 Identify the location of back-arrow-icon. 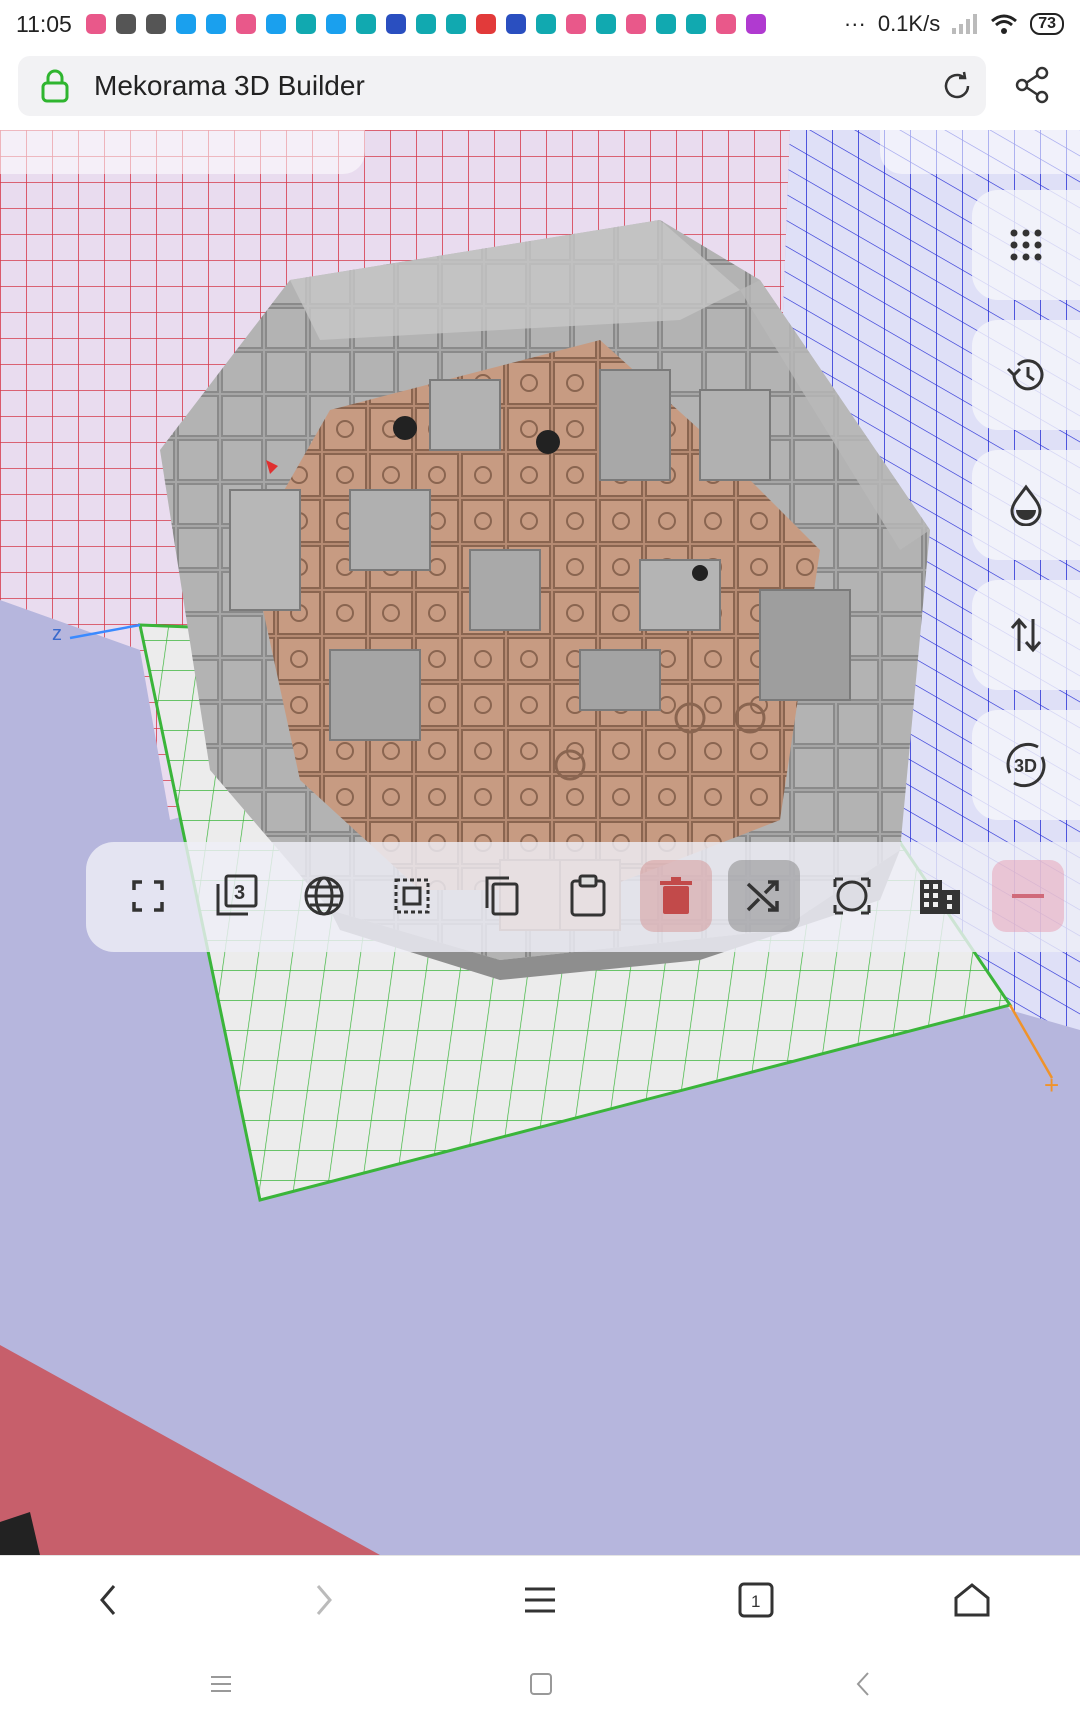
(862, 1684).